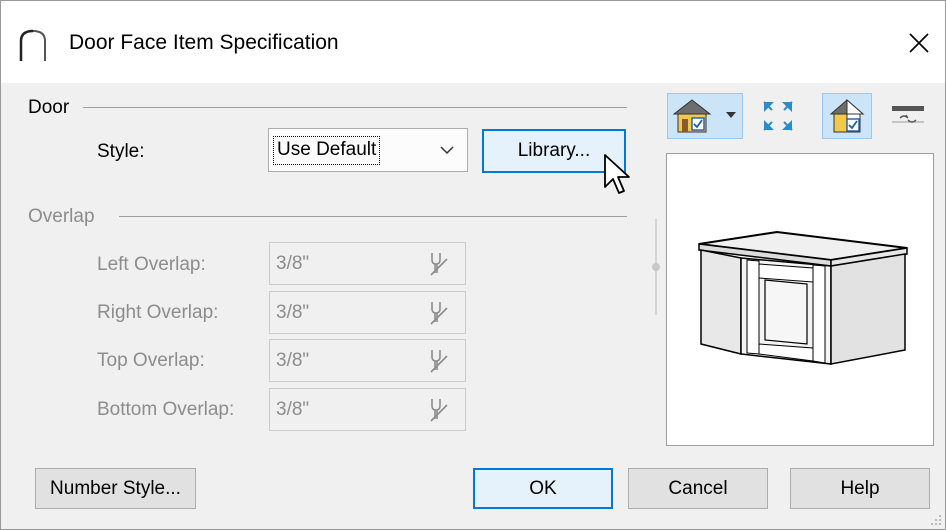 This screenshot has width=946, height=530. What do you see at coordinates (447, 150) in the screenshot?
I see `chevron-down-icon` at bounding box center [447, 150].